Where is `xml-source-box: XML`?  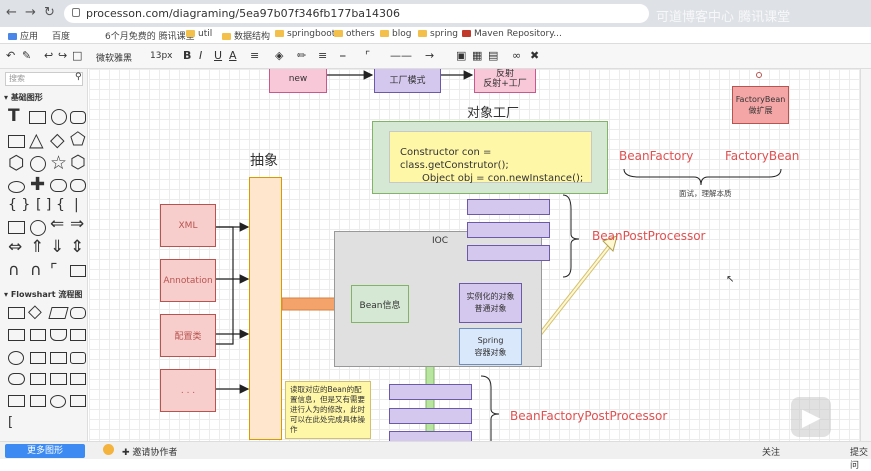 xml-source-box: XML is located at coordinates (188, 225).